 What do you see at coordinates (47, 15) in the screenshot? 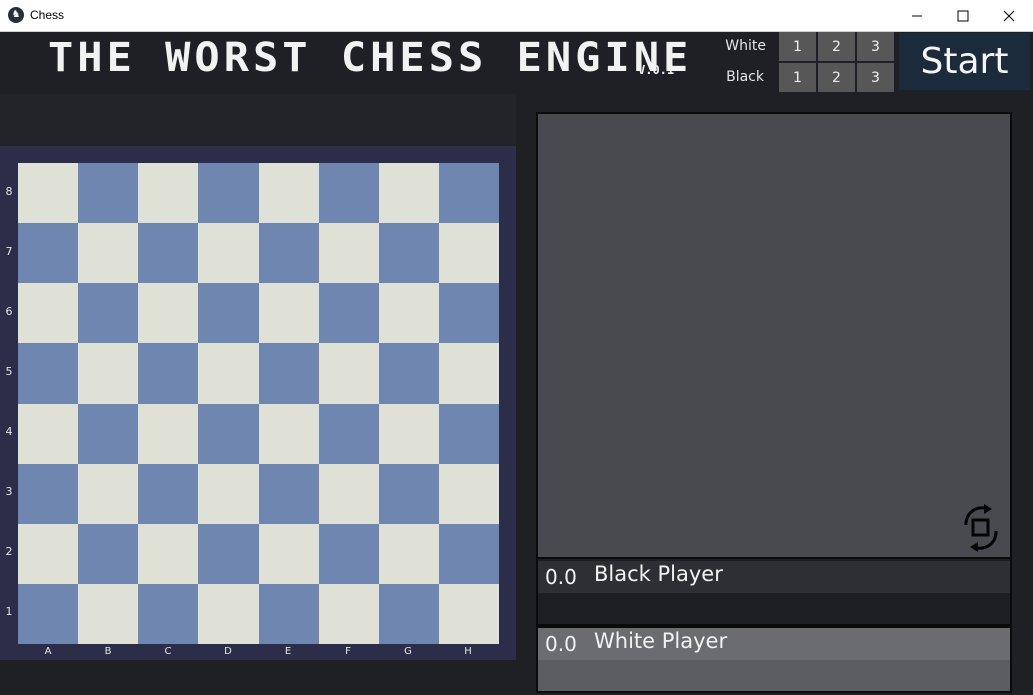
I see `window-title: Chess` at bounding box center [47, 15].